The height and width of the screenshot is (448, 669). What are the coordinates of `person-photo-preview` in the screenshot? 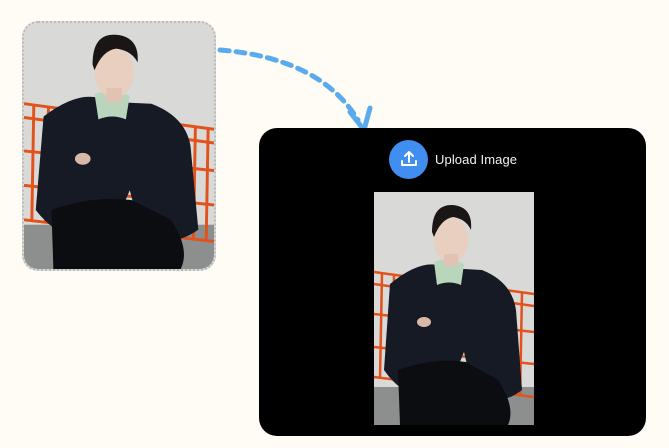 It's located at (454, 308).